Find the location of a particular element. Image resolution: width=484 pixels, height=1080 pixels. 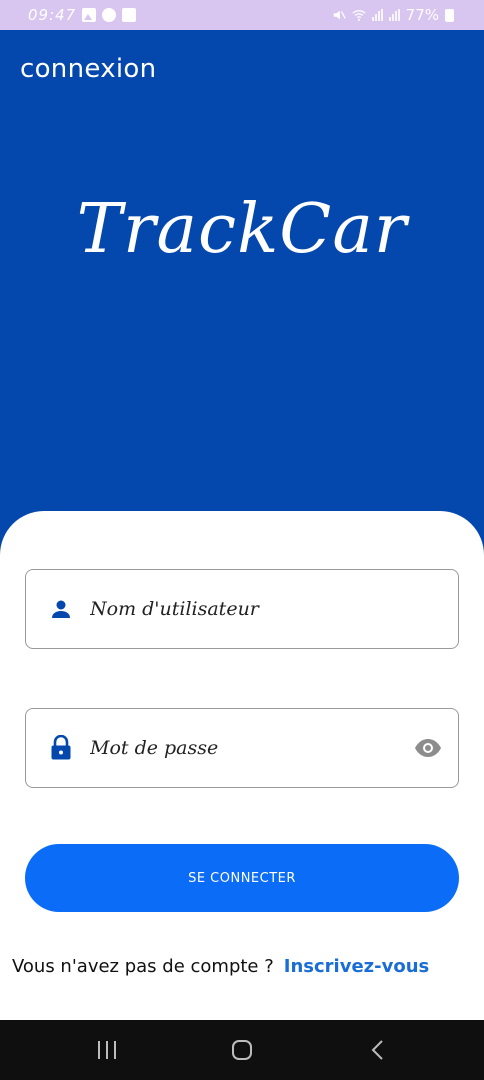

signal-icon is located at coordinates (377, 15).